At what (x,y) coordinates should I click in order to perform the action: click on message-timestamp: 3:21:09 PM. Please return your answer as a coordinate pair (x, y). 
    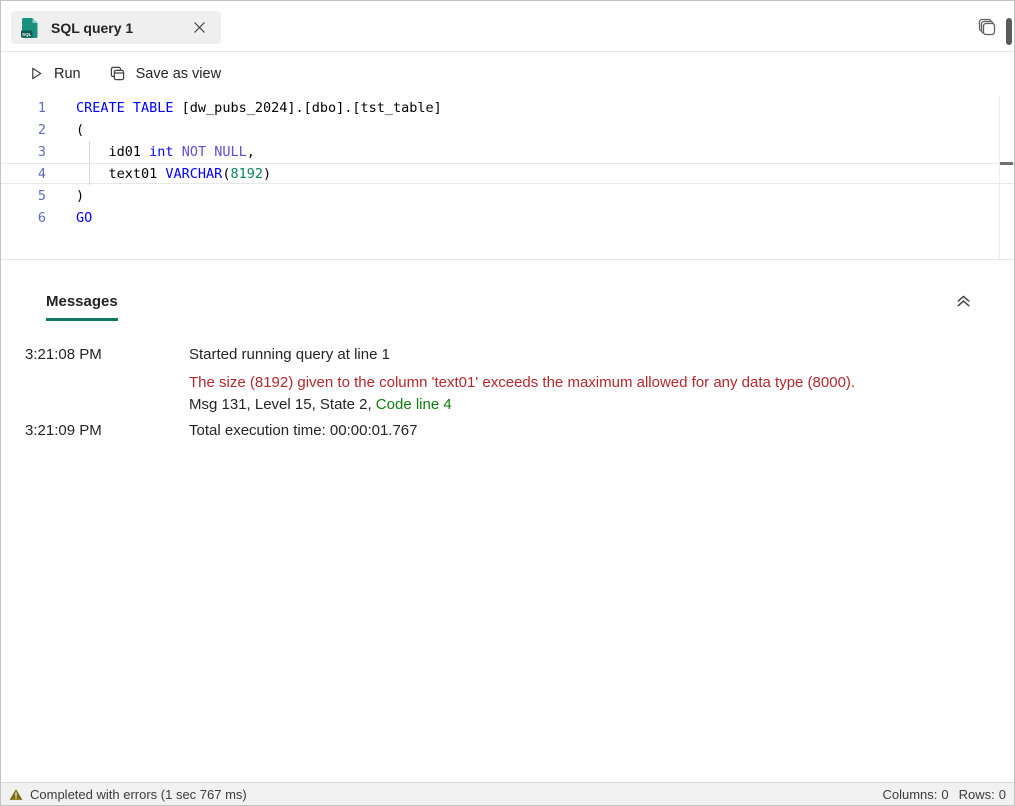
    Looking at the image, I should click on (63, 430).